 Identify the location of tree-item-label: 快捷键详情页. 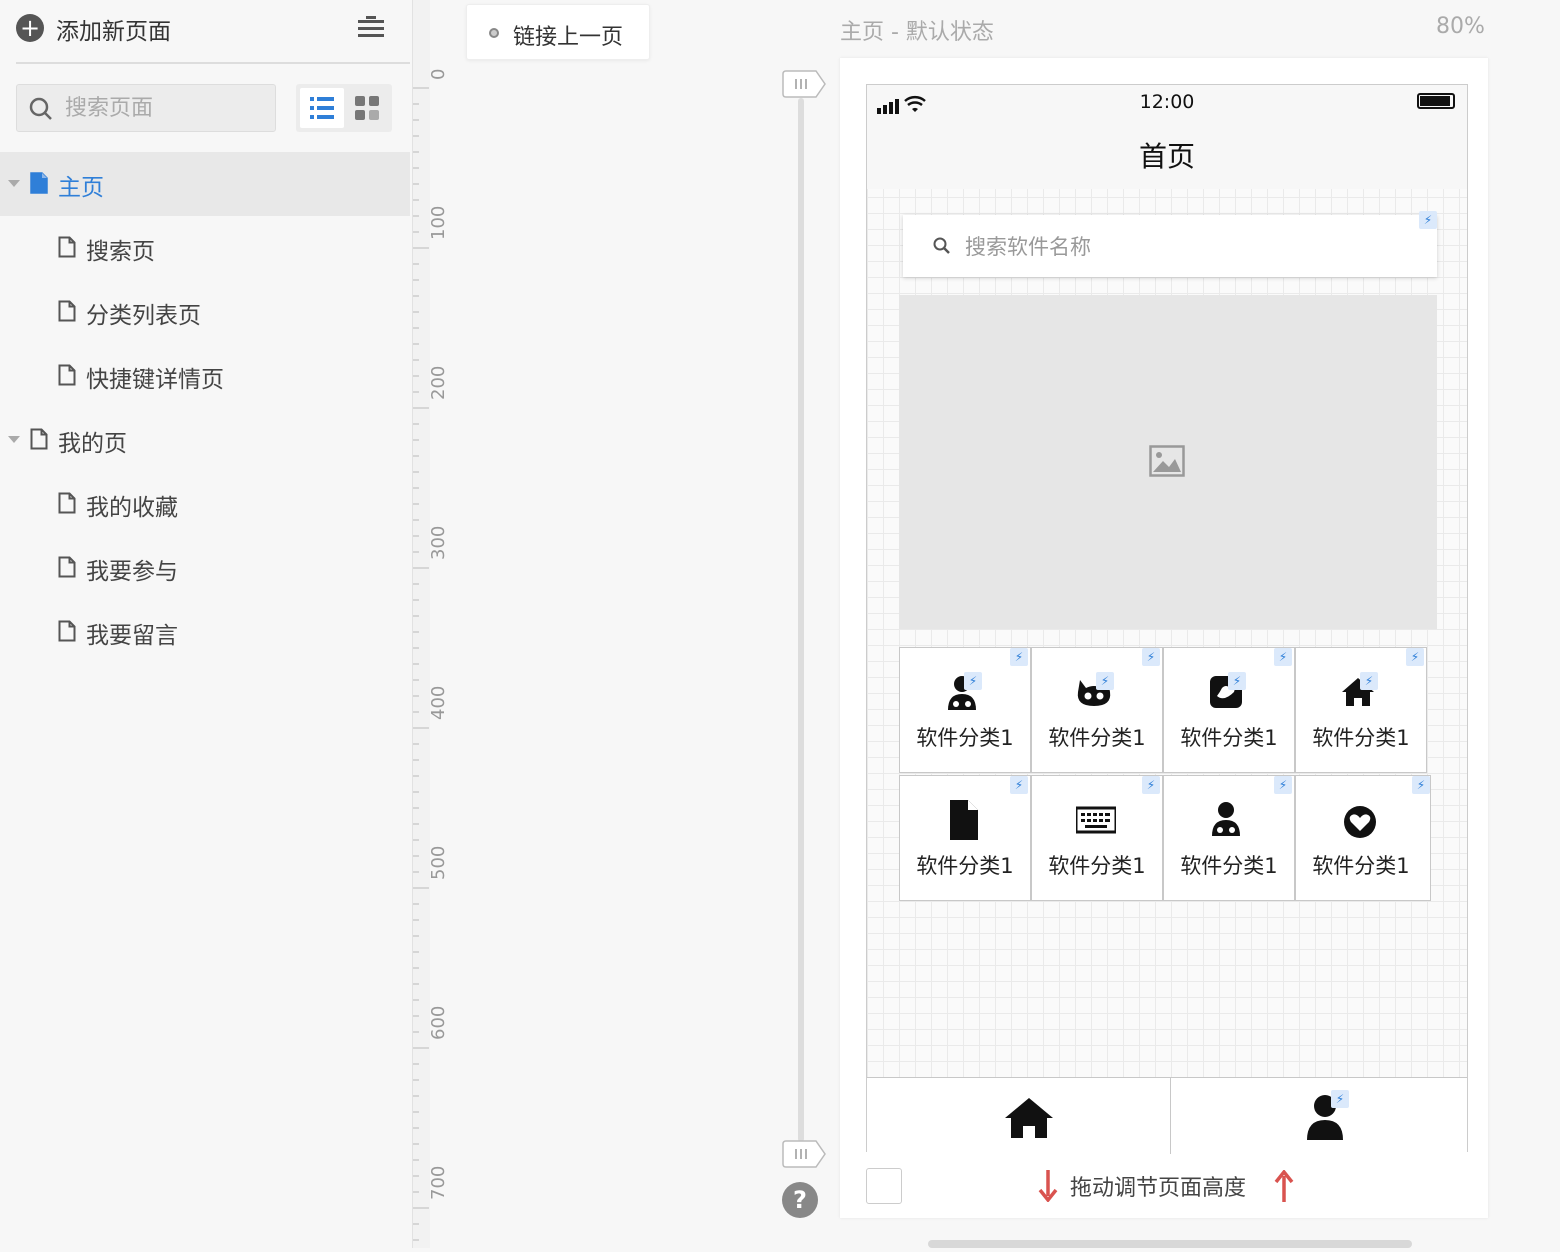
(155, 380).